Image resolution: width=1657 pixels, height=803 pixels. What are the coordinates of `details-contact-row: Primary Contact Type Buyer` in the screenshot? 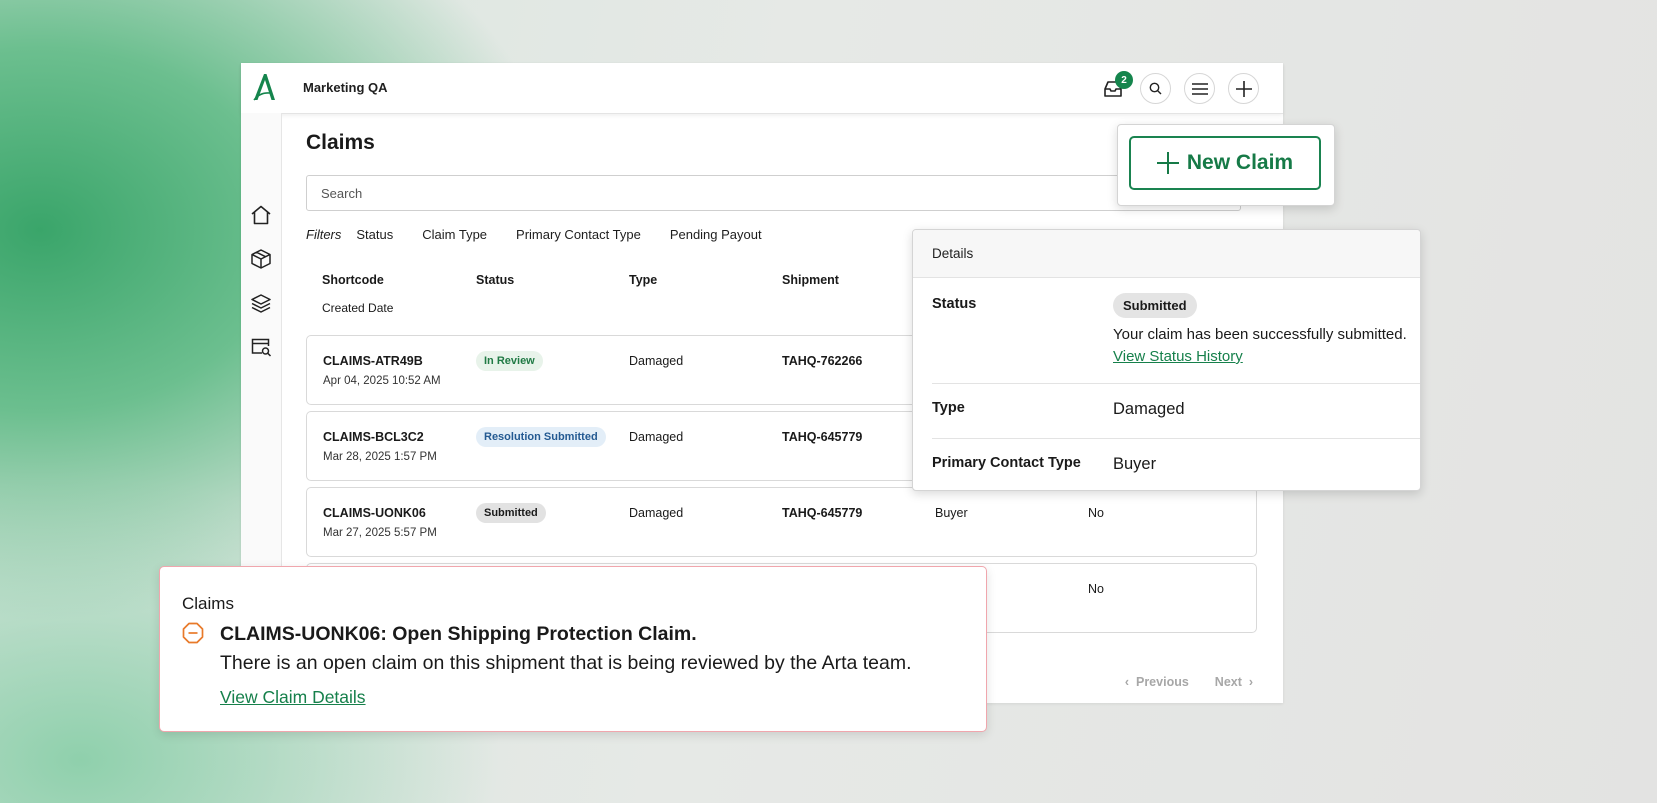 It's located at (1176, 464).